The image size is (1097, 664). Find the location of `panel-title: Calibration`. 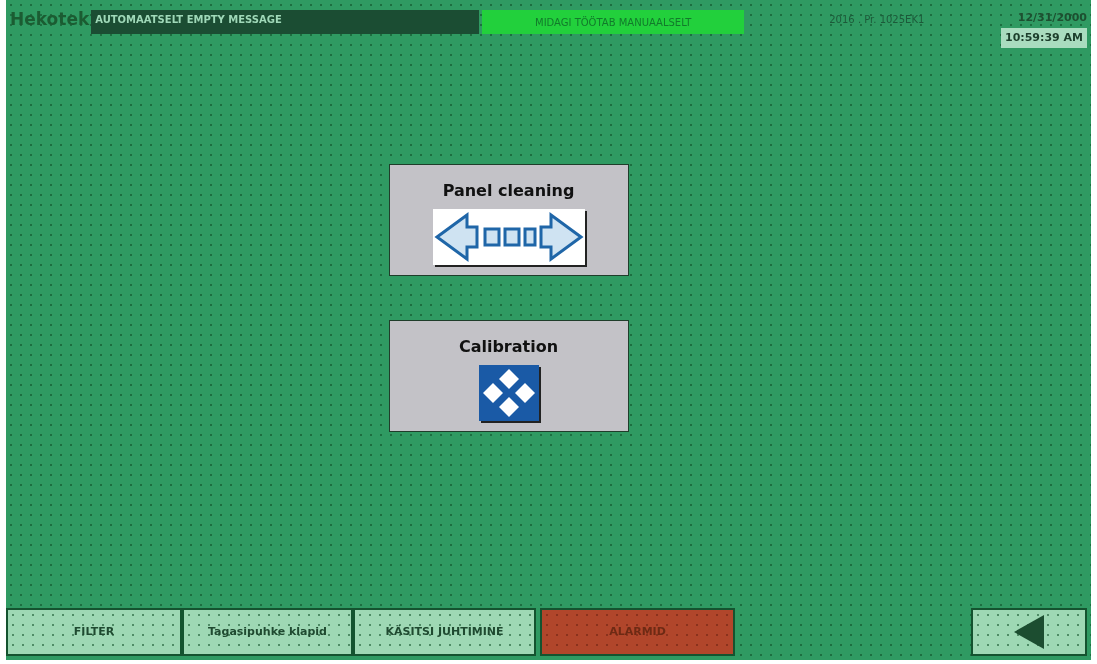

panel-title: Calibration is located at coordinates (508, 347).